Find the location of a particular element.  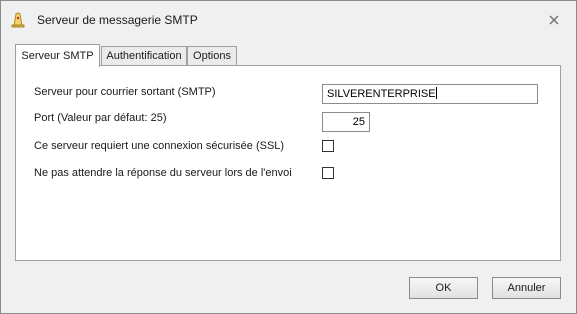

window-title: Serveur de messagerie SMTP is located at coordinates (117, 20).